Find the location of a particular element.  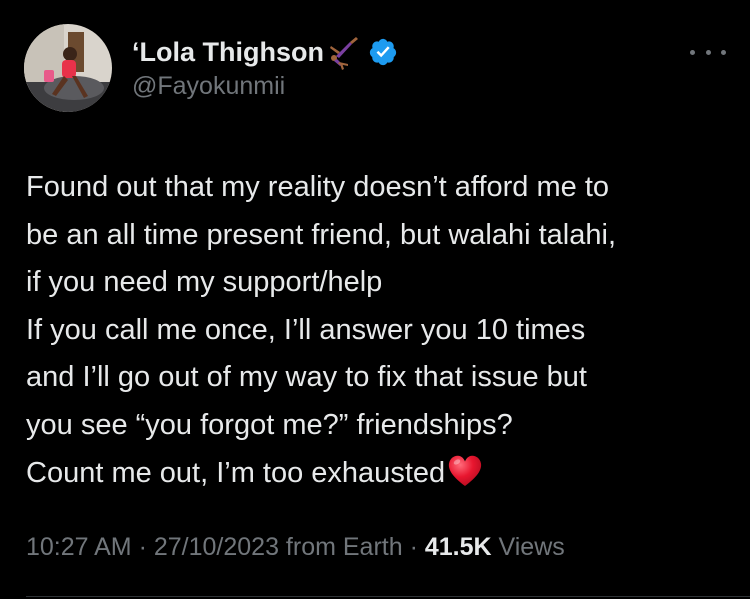

tweet-line-last: Count me out, I’m too exhausted is located at coordinates (382, 474).